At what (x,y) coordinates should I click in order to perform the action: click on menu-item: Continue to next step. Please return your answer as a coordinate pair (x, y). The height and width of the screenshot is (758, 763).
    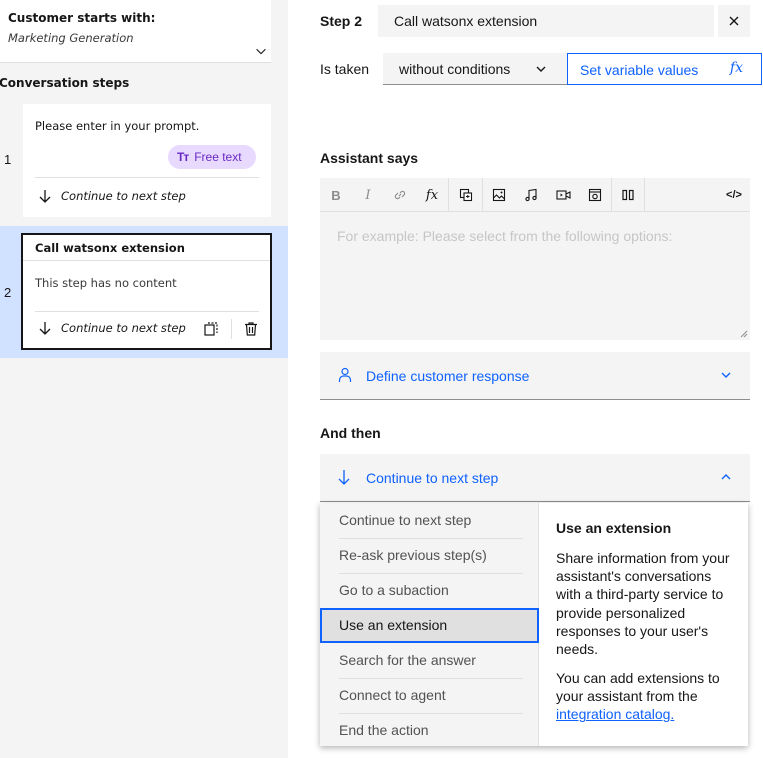
    Looking at the image, I should click on (429, 520).